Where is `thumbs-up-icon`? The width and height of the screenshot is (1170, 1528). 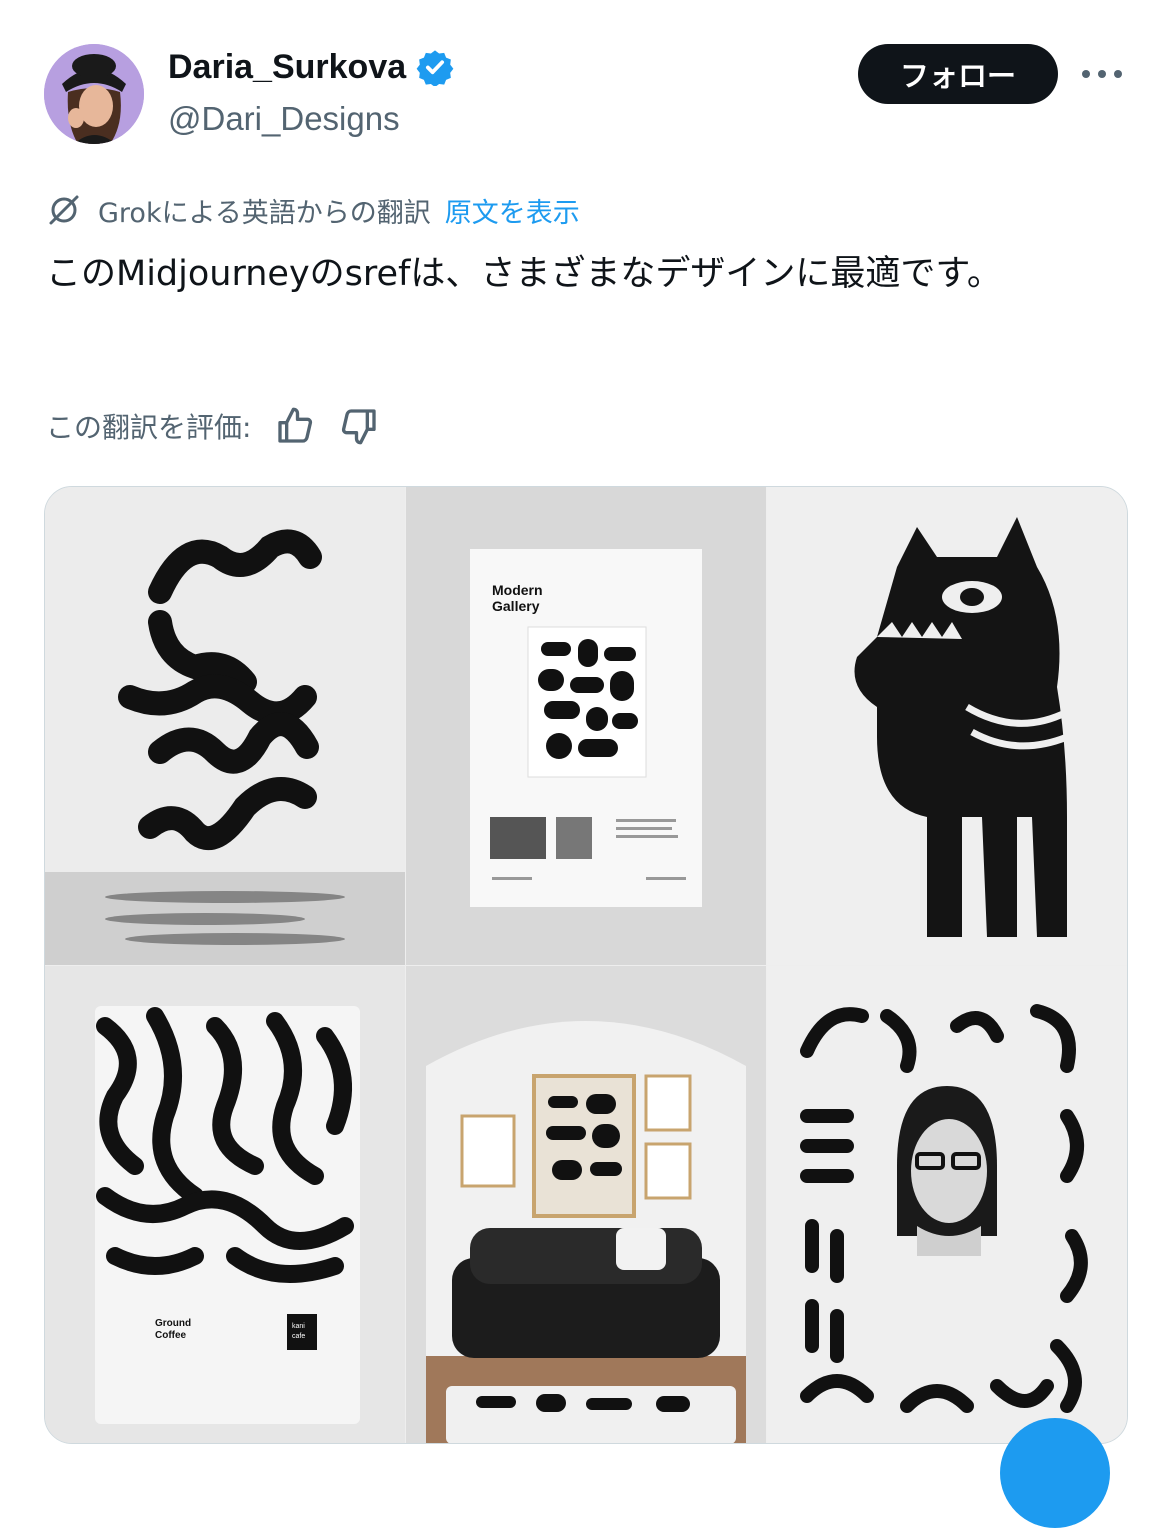 thumbs-up-icon is located at coordinates (295, 426).